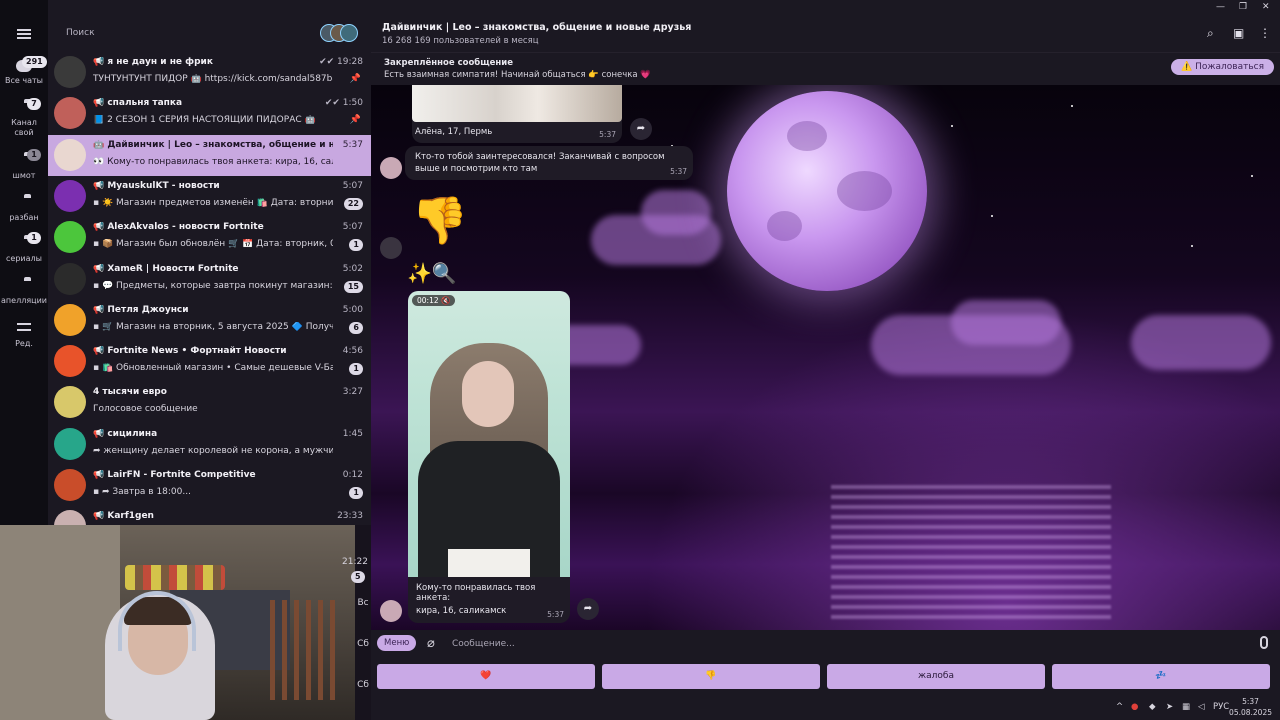 The image size is (1280, 720). I want to click on minimize-icon: —, so click(1220, 7).